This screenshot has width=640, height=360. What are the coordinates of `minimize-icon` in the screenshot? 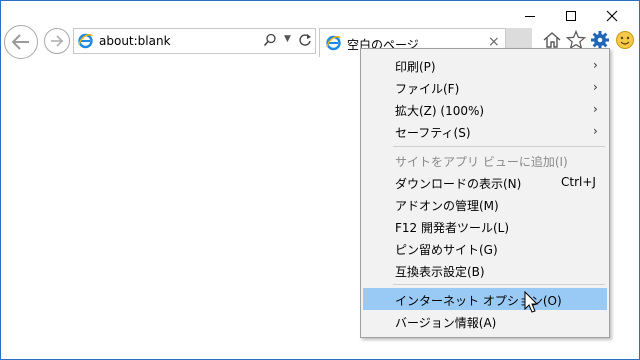 It's located at (530, 16).